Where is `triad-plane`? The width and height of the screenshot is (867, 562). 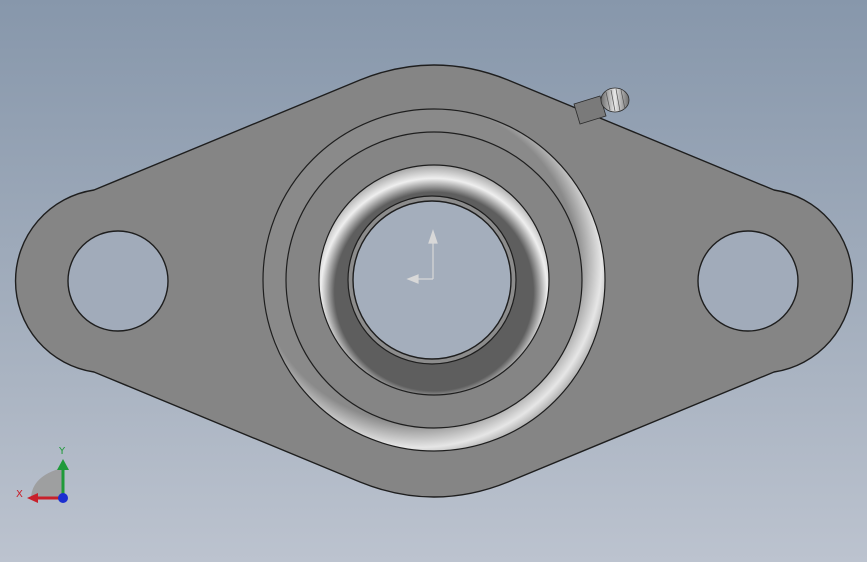
triad-plane is located at coordinates (46, 483).